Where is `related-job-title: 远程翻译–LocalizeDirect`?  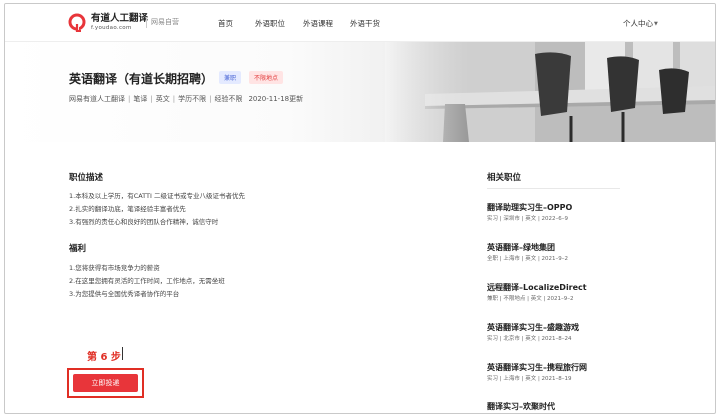
related-job-title: 远程翻译–LocalizeDirect is located at coordinates (537, 287).